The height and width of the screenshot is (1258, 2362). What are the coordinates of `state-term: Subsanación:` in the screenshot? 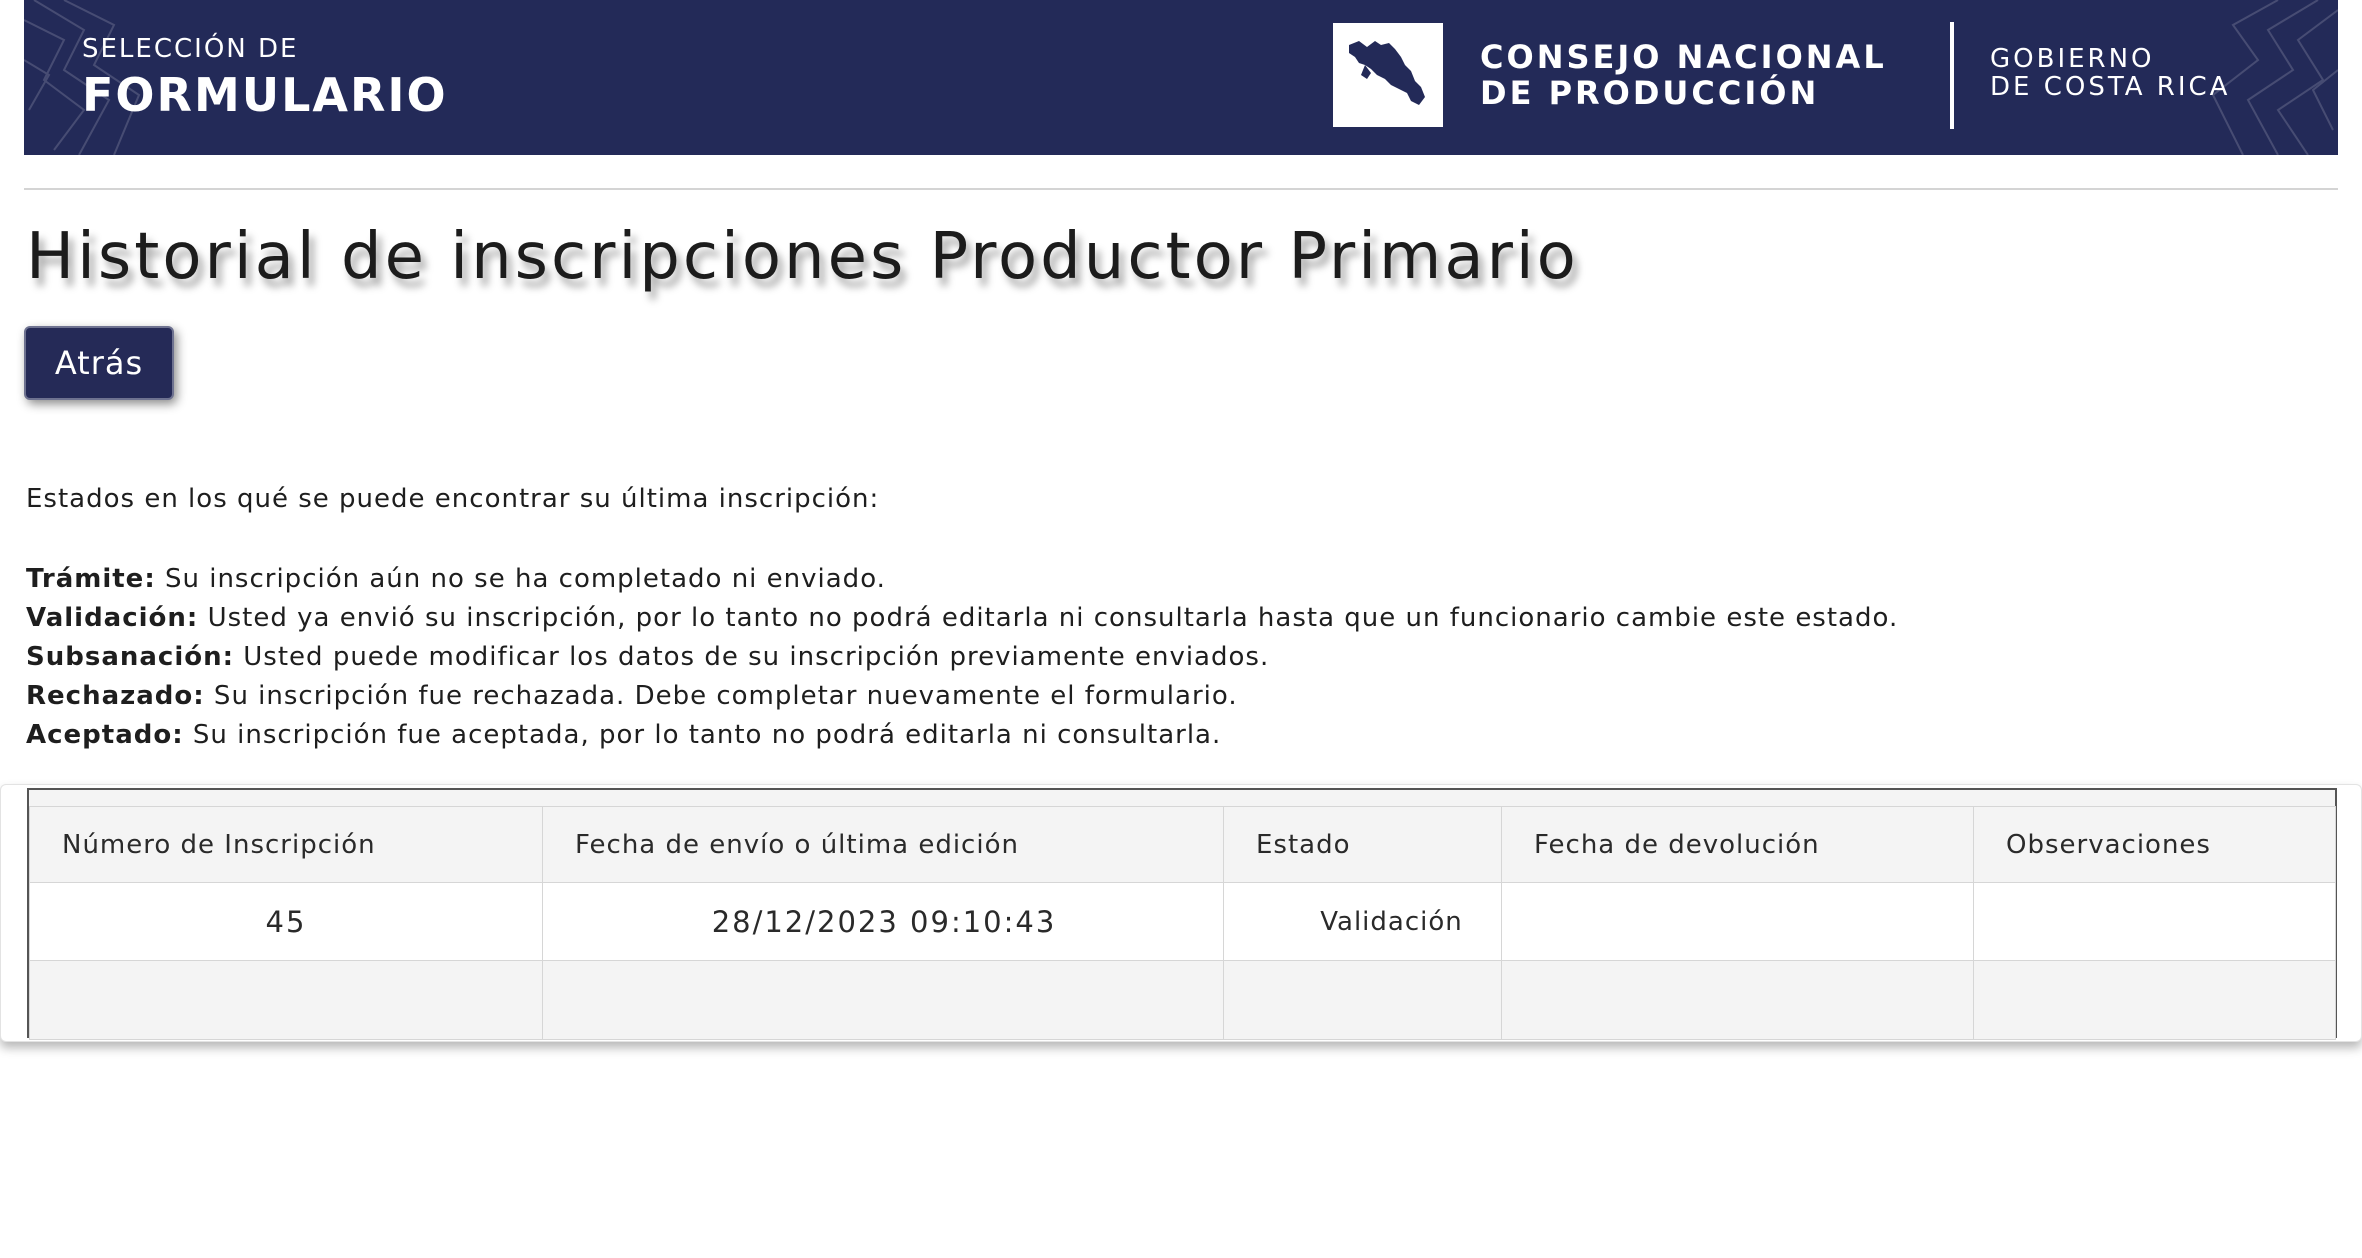 It's located at (130, 657).